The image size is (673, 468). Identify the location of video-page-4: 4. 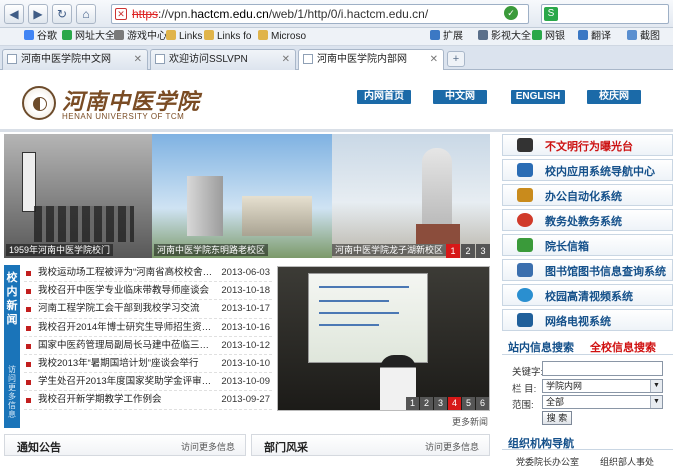
(454, 403).